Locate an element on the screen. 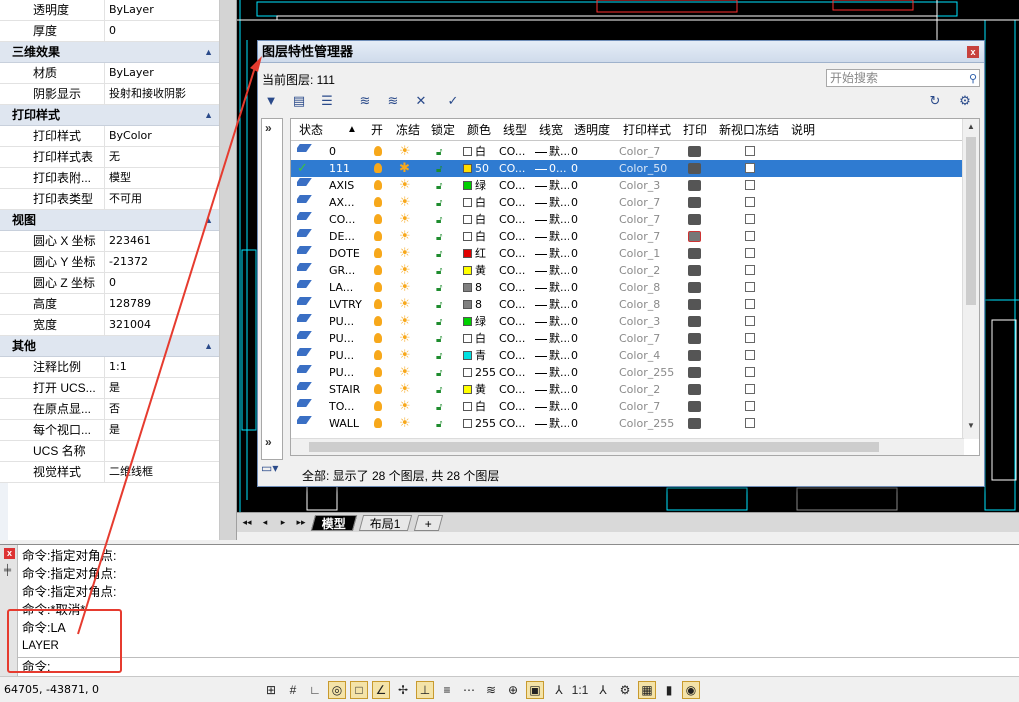 The width and height of the screenshot is (1019, 702). transparency-icon: ⋯ is located at coordinates (469, 690).